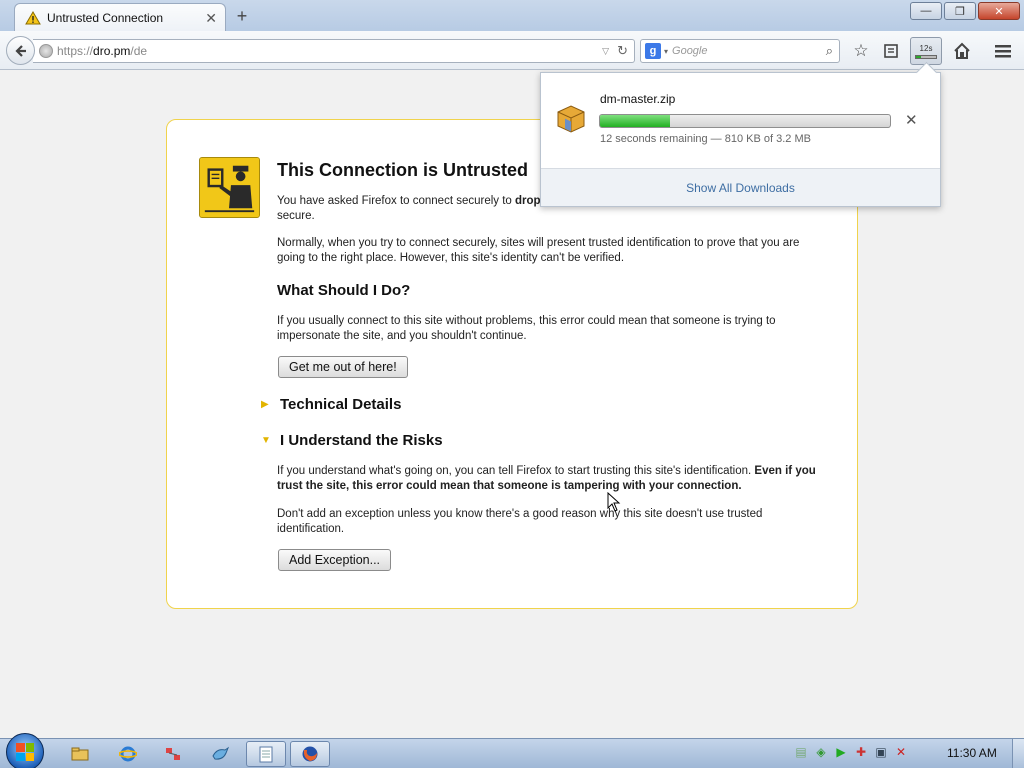 This screenshot has width=1024, height=768. What do you see at coordinates (128, 754) in the screenshot?
I see `taskbar-ie-icon` at bounding box center [128, 754].